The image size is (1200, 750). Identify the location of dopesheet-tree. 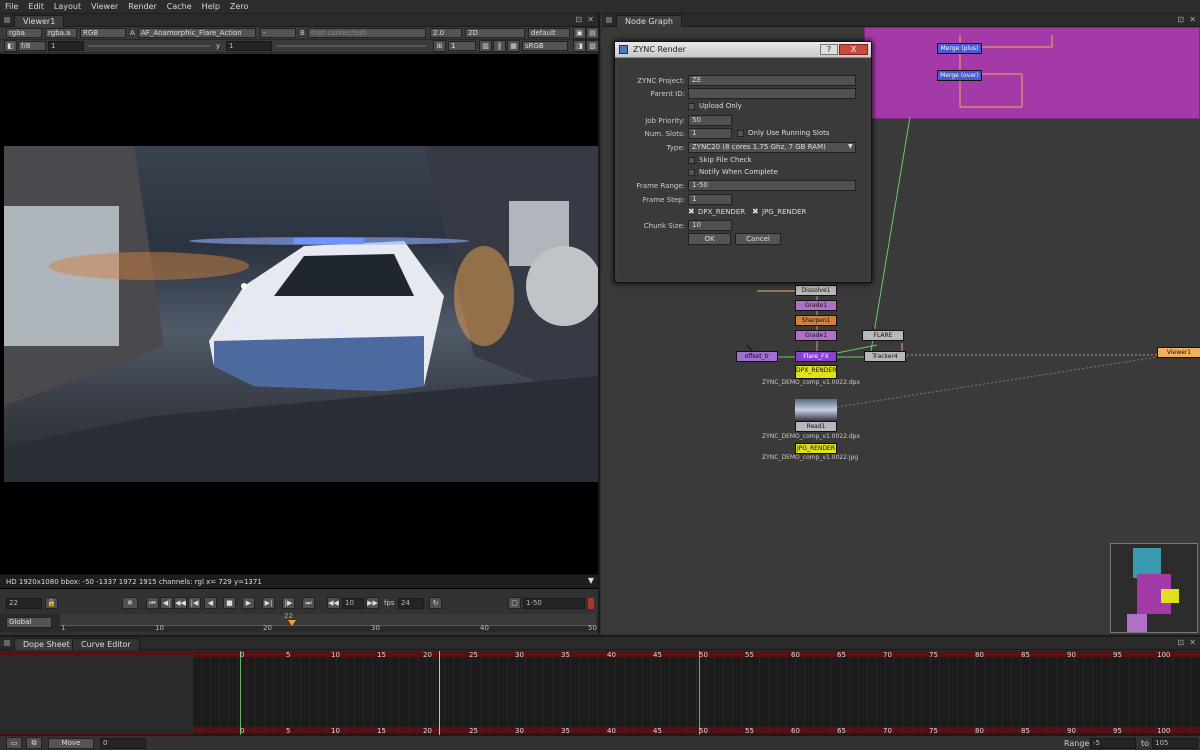
(96, 694).